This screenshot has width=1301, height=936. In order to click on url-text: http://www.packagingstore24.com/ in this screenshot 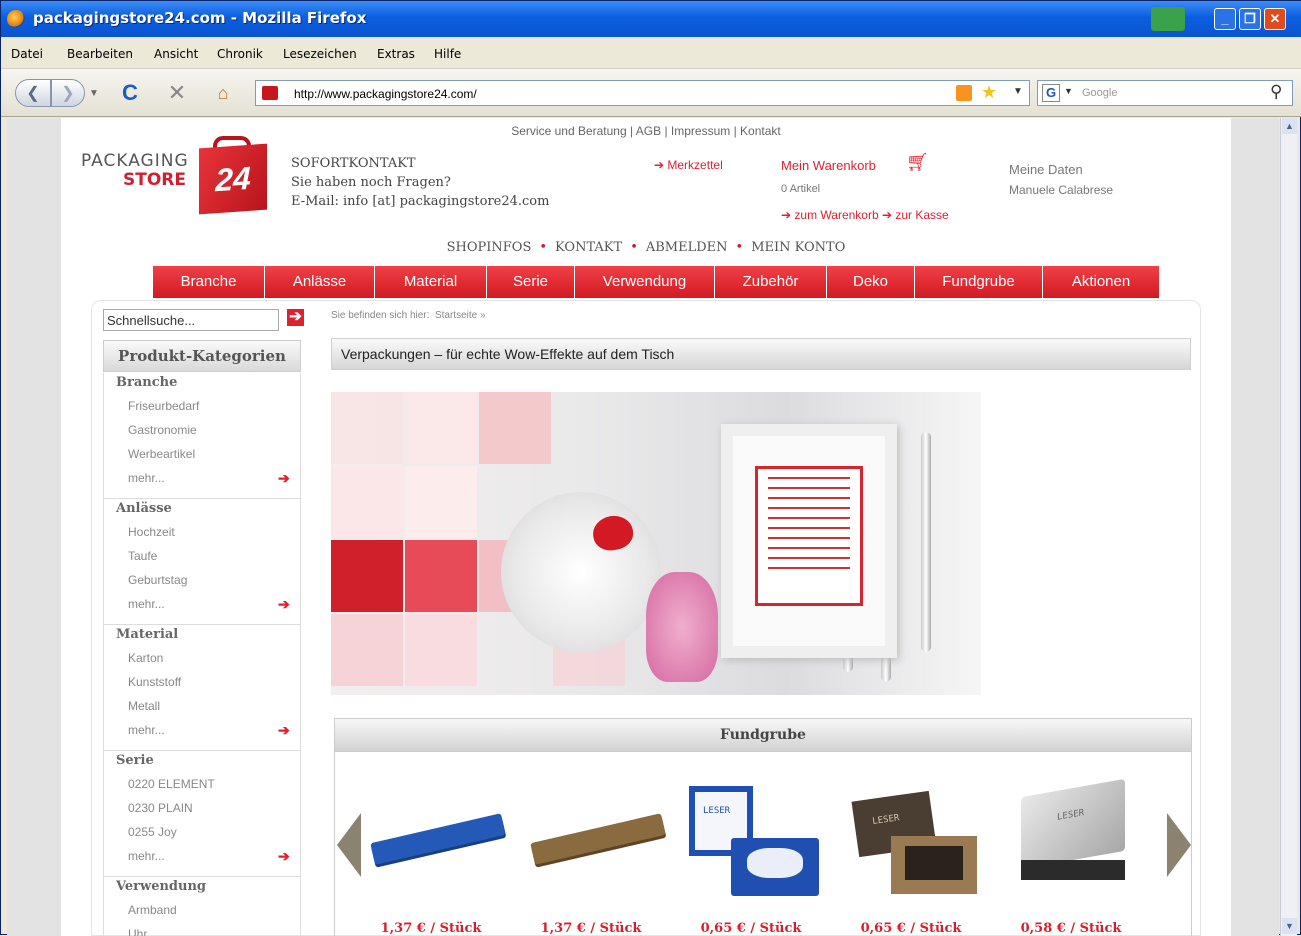, I will do `click(385, 94)`.